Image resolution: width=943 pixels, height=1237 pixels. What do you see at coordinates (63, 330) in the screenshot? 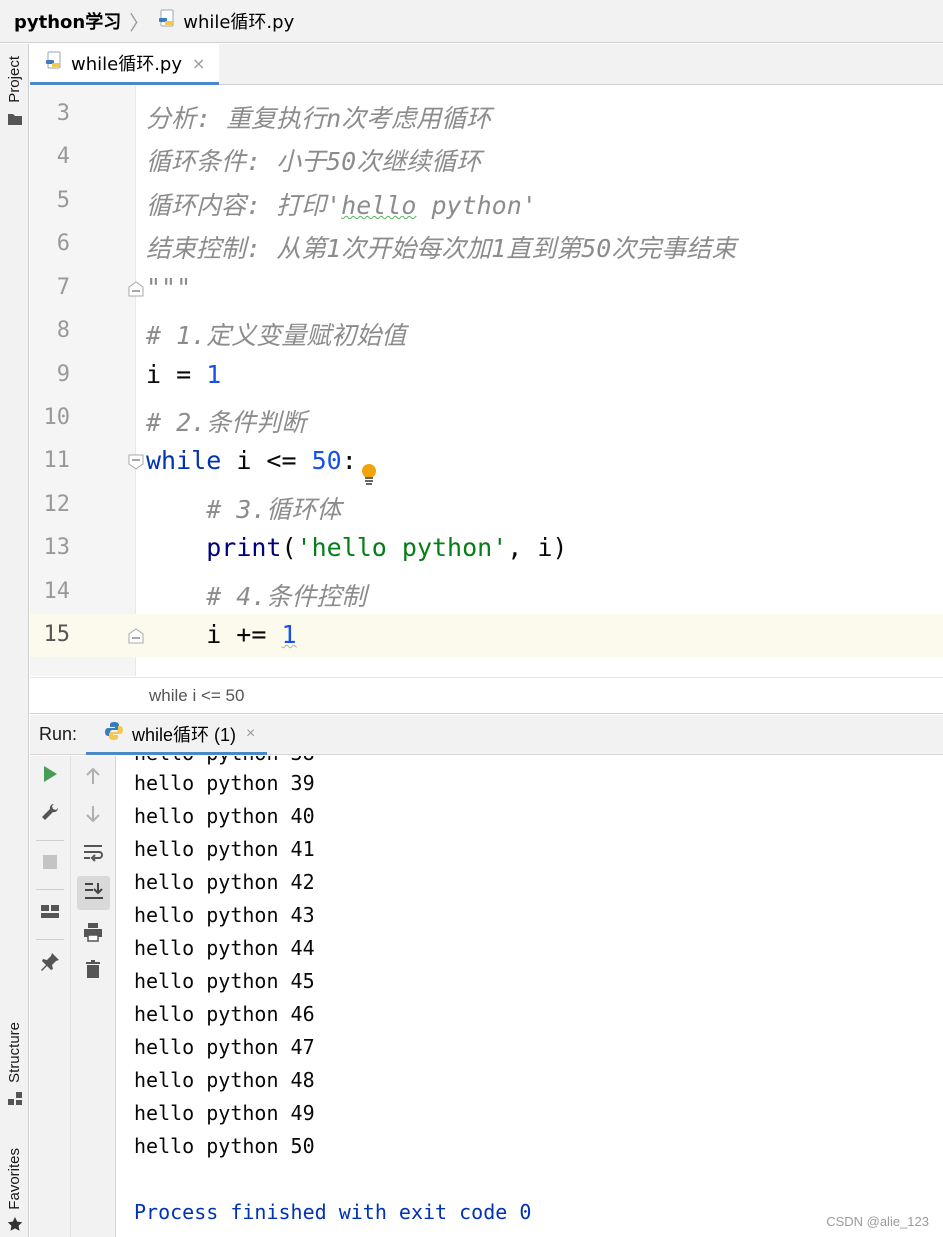
I see `line-number: 8` at bounding box center [63, 330].